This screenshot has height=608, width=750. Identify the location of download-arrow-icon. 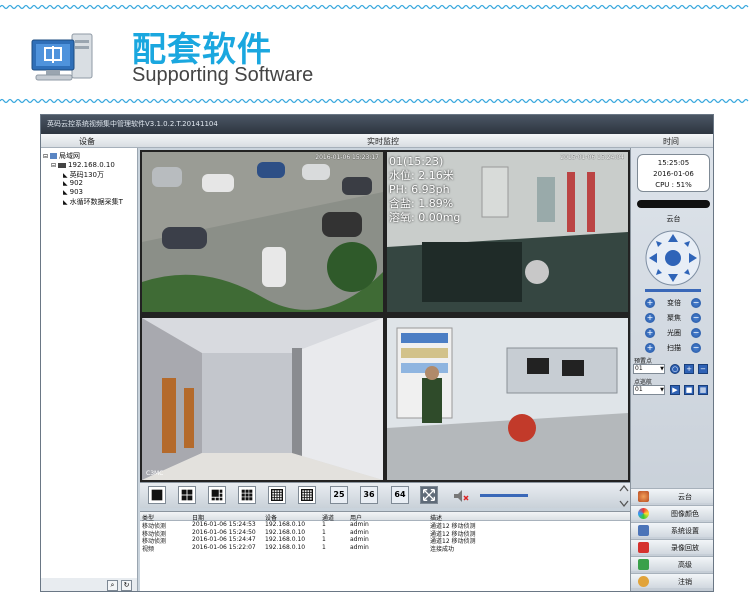
(643, 564).